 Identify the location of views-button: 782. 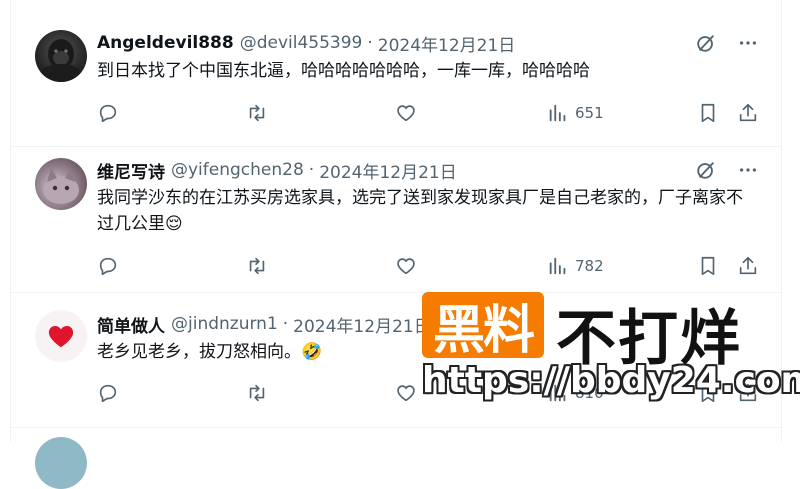
(575, 266).